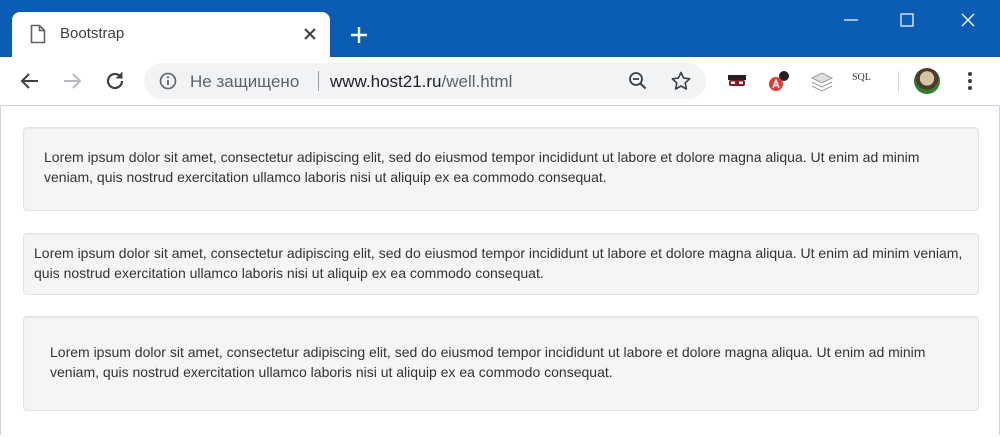 The image size is (1000, 437). What do you see at coordinates (244, 82) in the screenshot?
I see `security-label: Не защищено` at bounding box center [244, 82].